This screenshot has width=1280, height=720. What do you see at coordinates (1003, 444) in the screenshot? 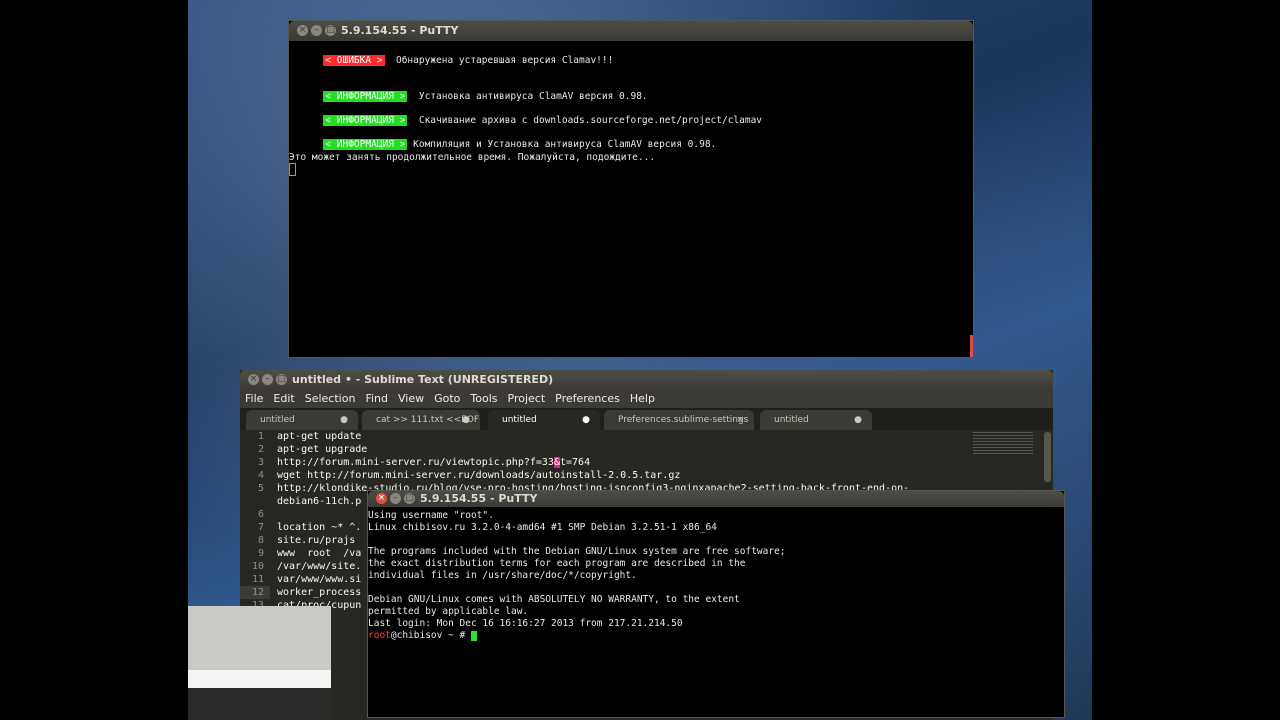
I see `minimap` at bounding box center [1003, 444].